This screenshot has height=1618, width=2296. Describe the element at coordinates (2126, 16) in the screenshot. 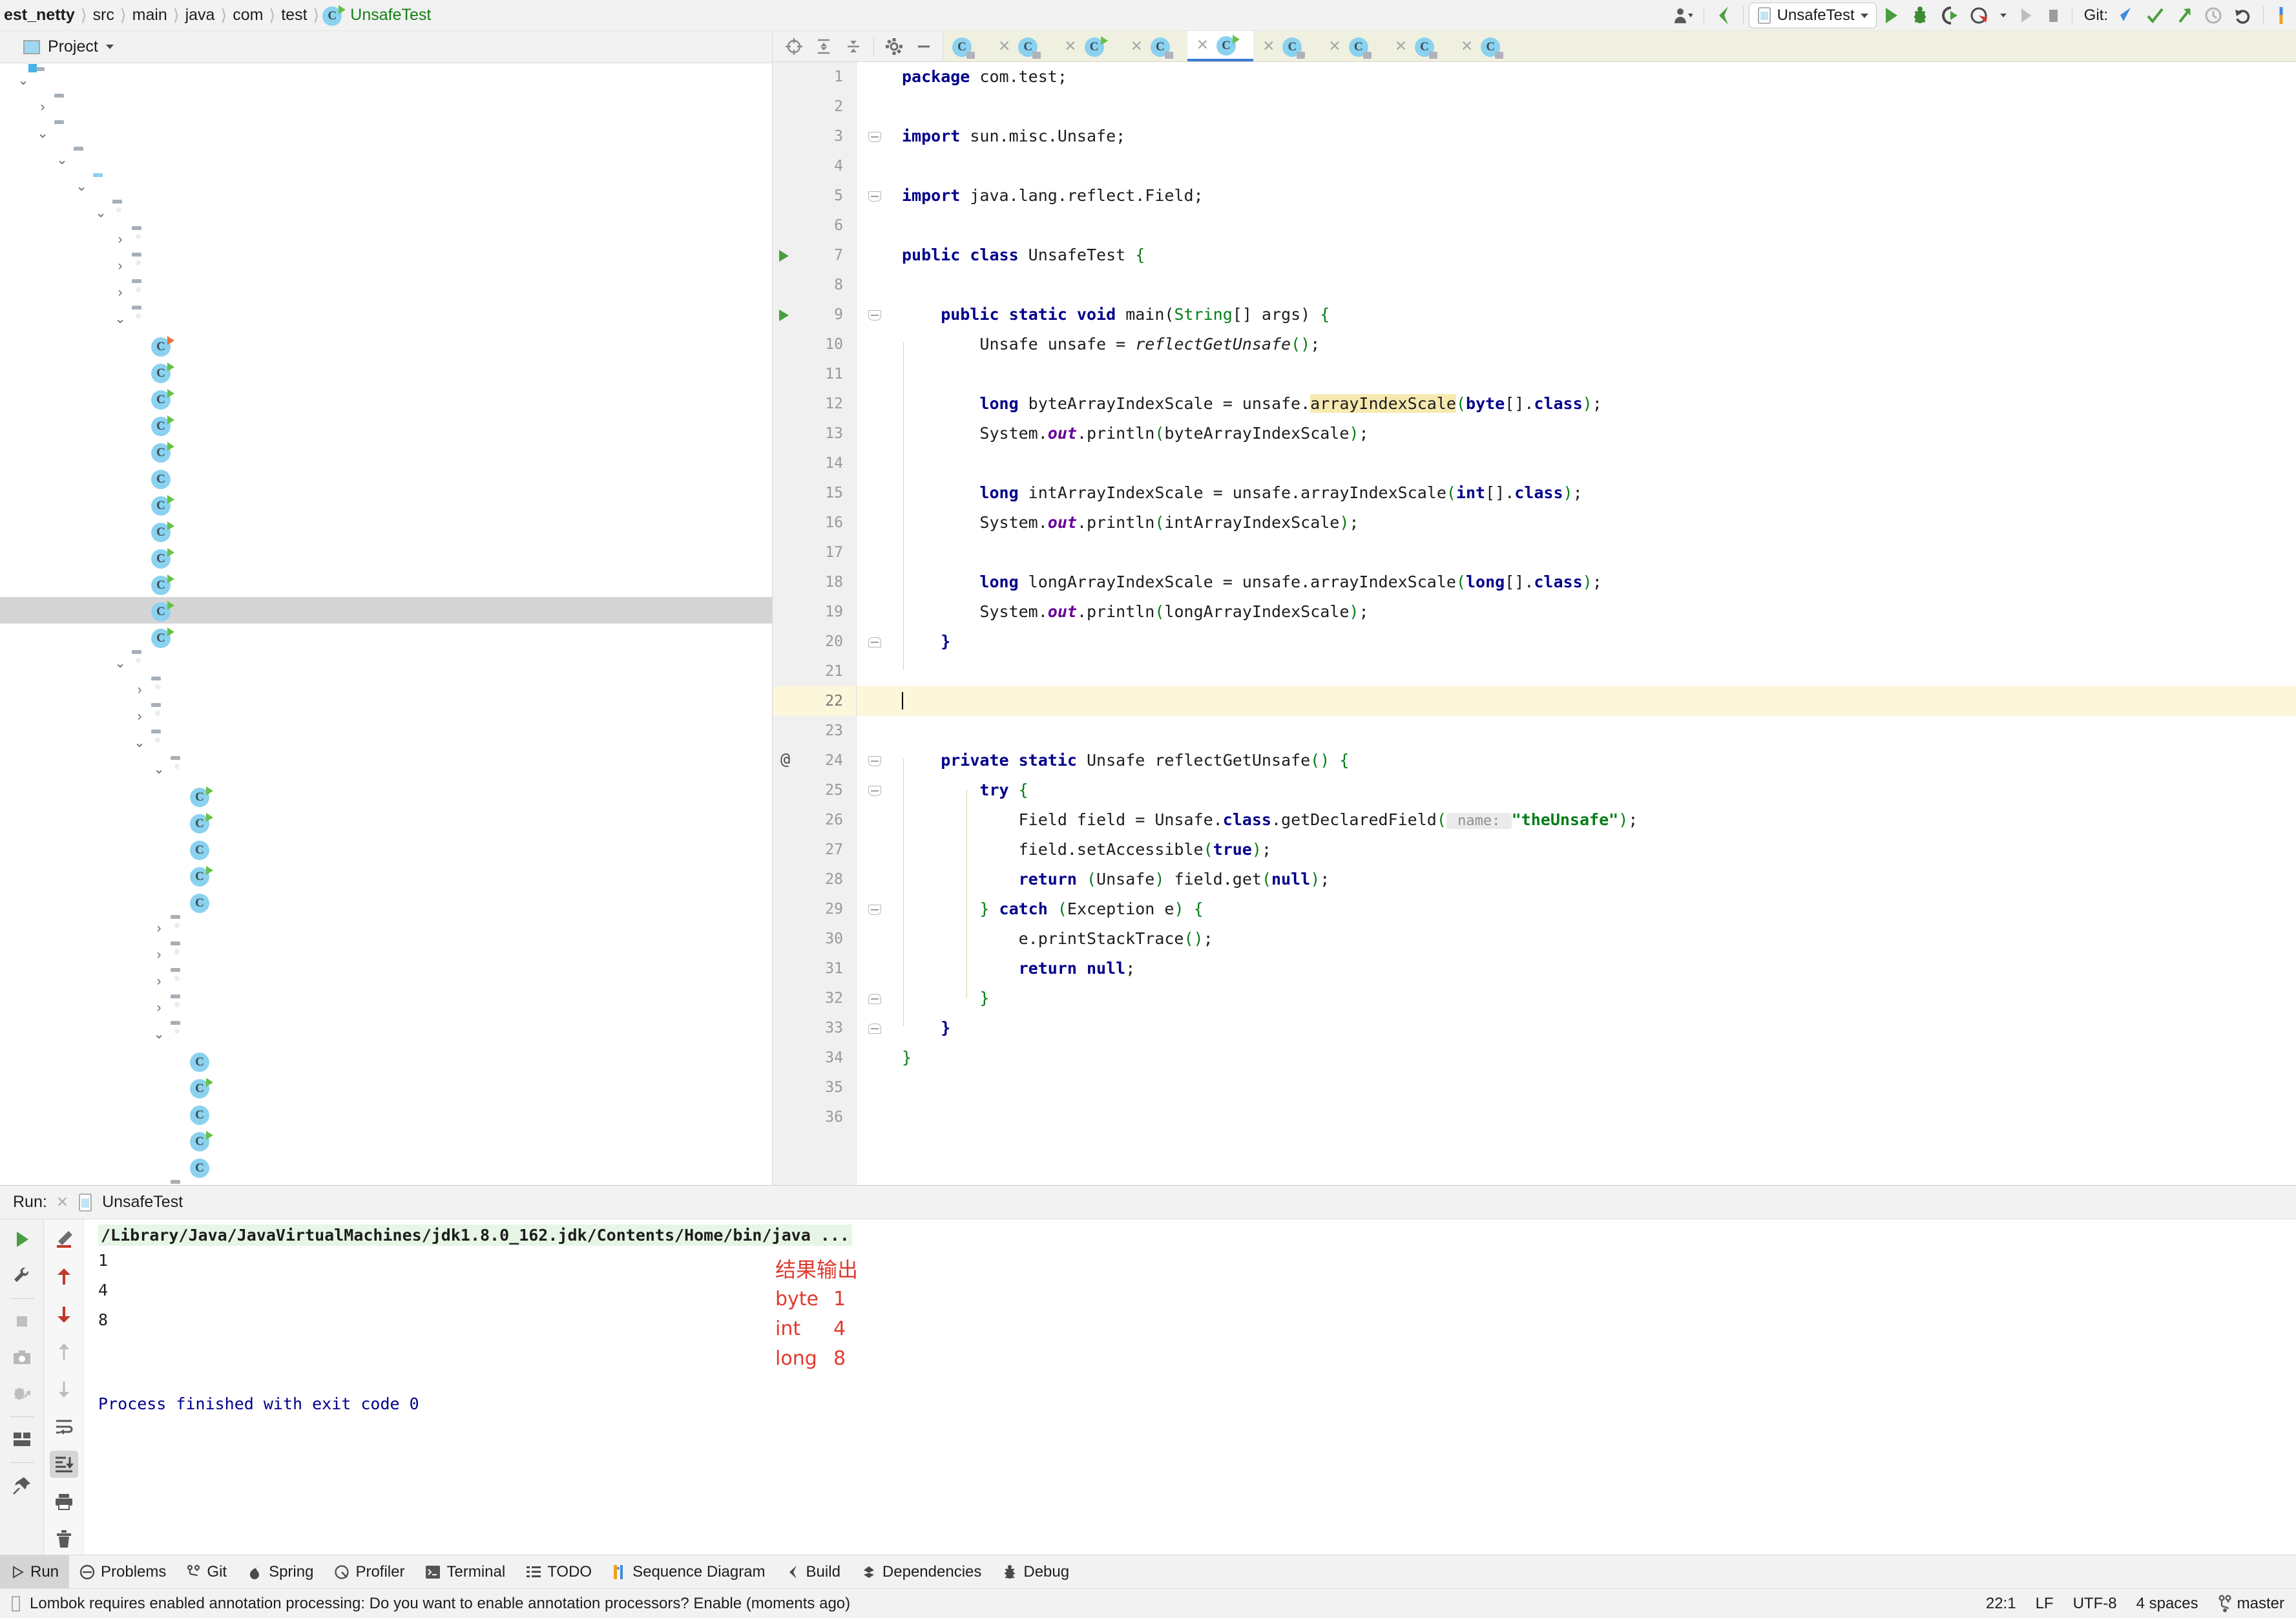

I see `git-update-icon` at that location.